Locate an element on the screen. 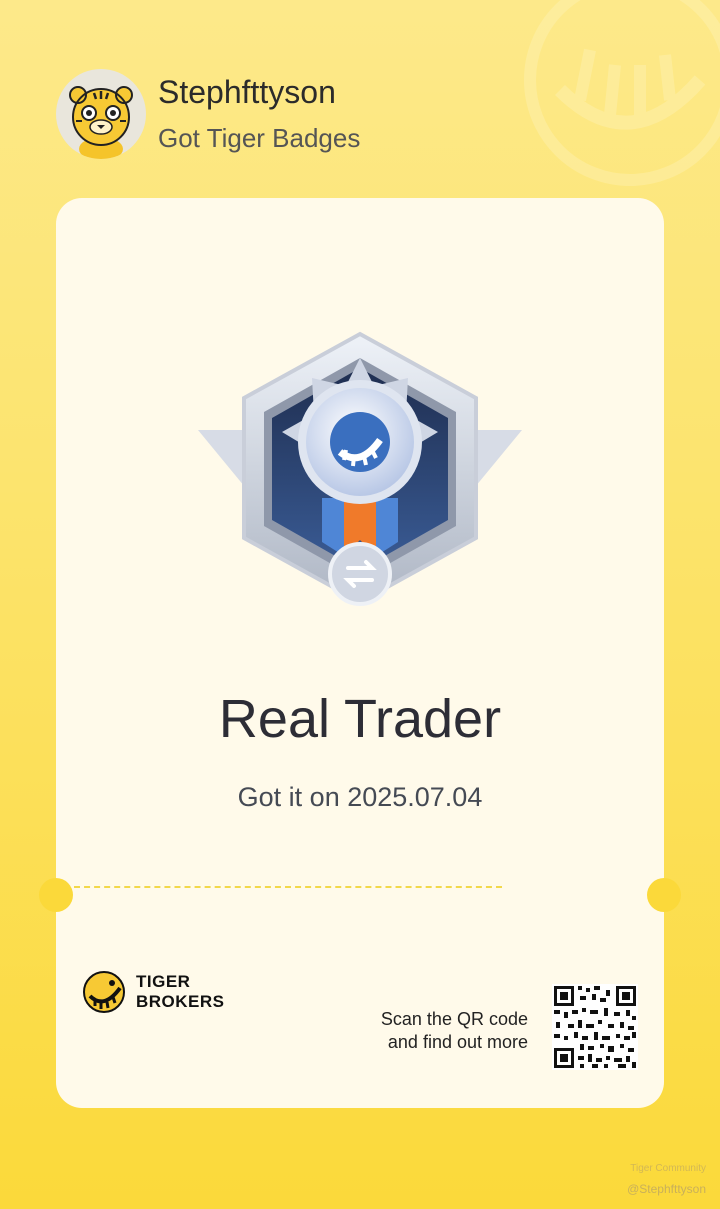 This screenshot has width=720, height=1209. watermark: Tiger Community @Stephfttyson is located at coordinates (666, 1179).